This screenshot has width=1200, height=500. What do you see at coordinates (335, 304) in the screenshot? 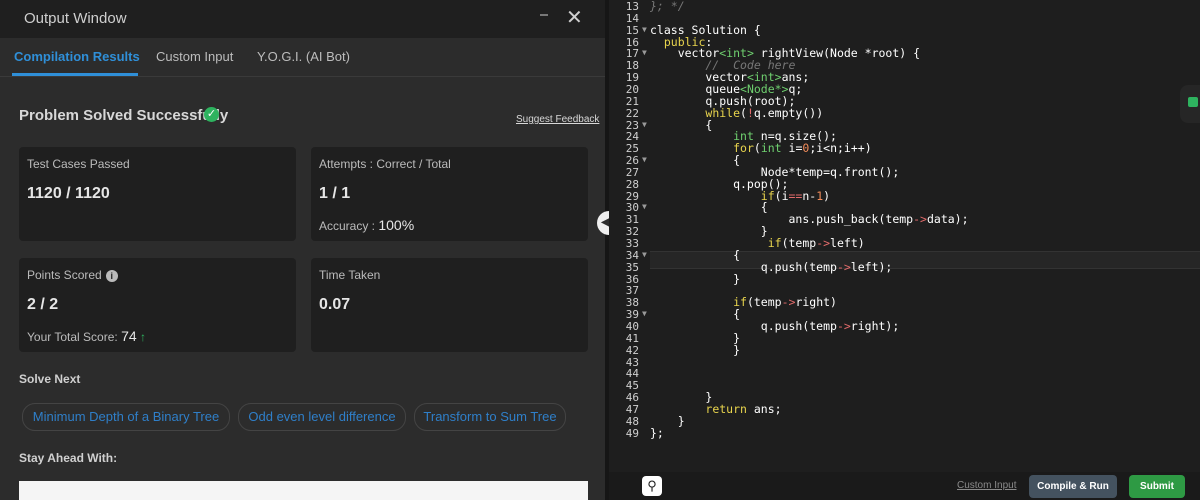
I see `time-value: 0.07` at bounding box center [335, 304].